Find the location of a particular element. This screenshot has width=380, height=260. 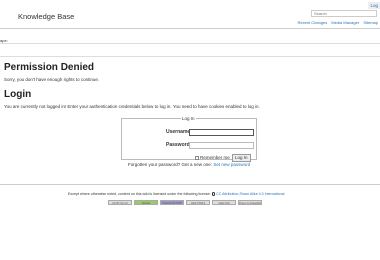

cc-license-icon is located at coordinates (213, 194).